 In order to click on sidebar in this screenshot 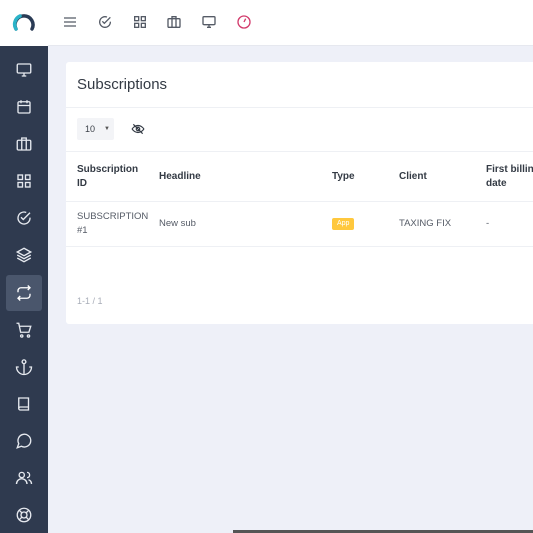, I will do `click(24, 266)`.